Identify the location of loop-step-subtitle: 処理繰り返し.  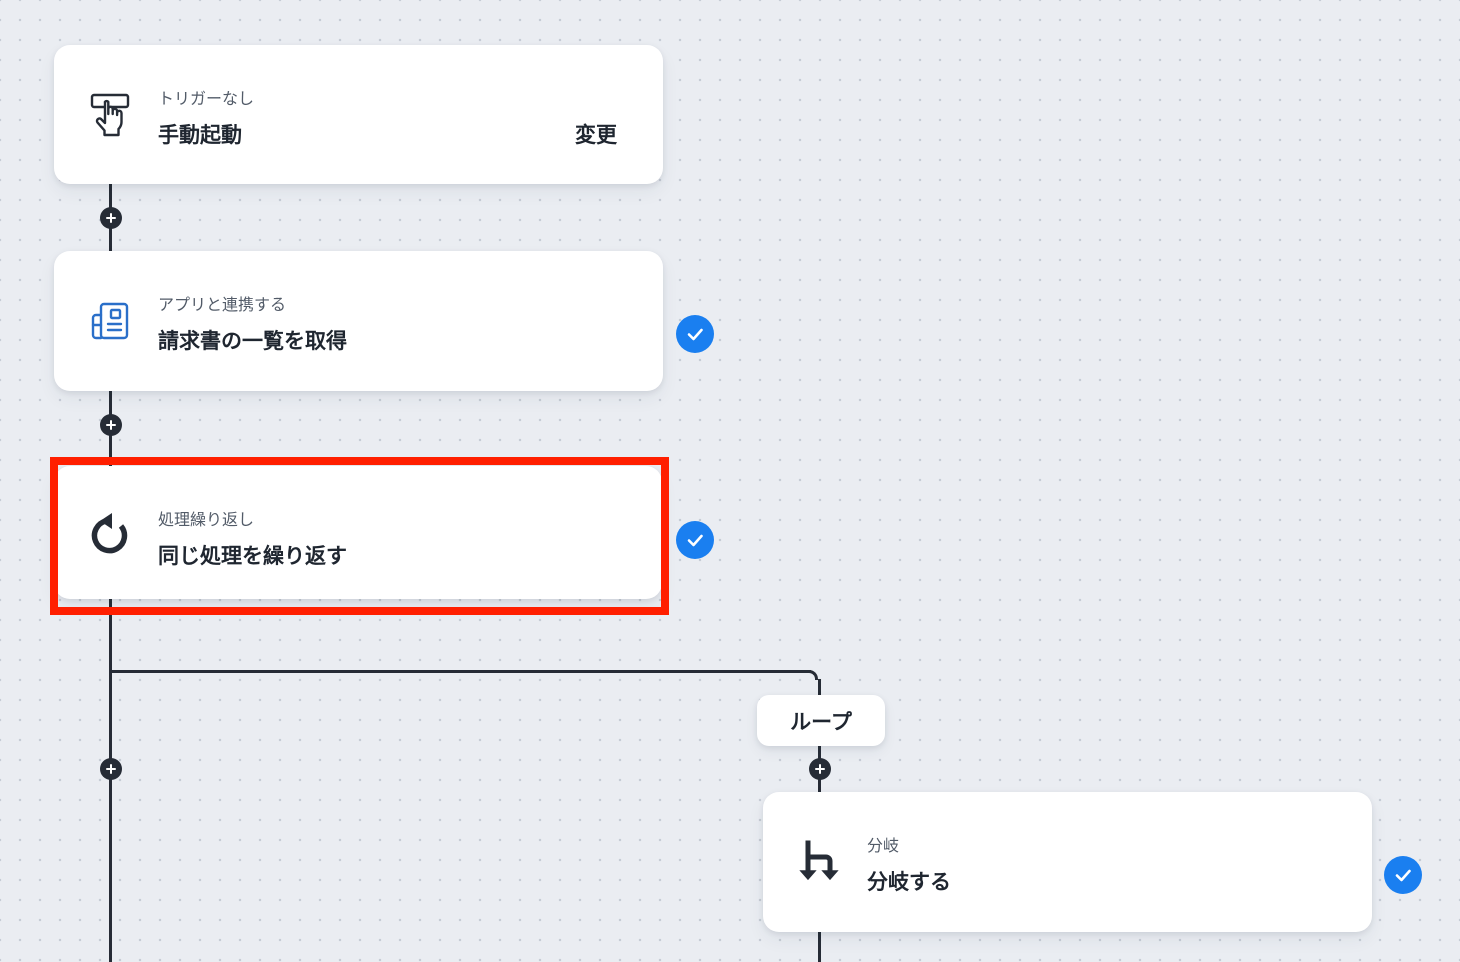
(206, 519).